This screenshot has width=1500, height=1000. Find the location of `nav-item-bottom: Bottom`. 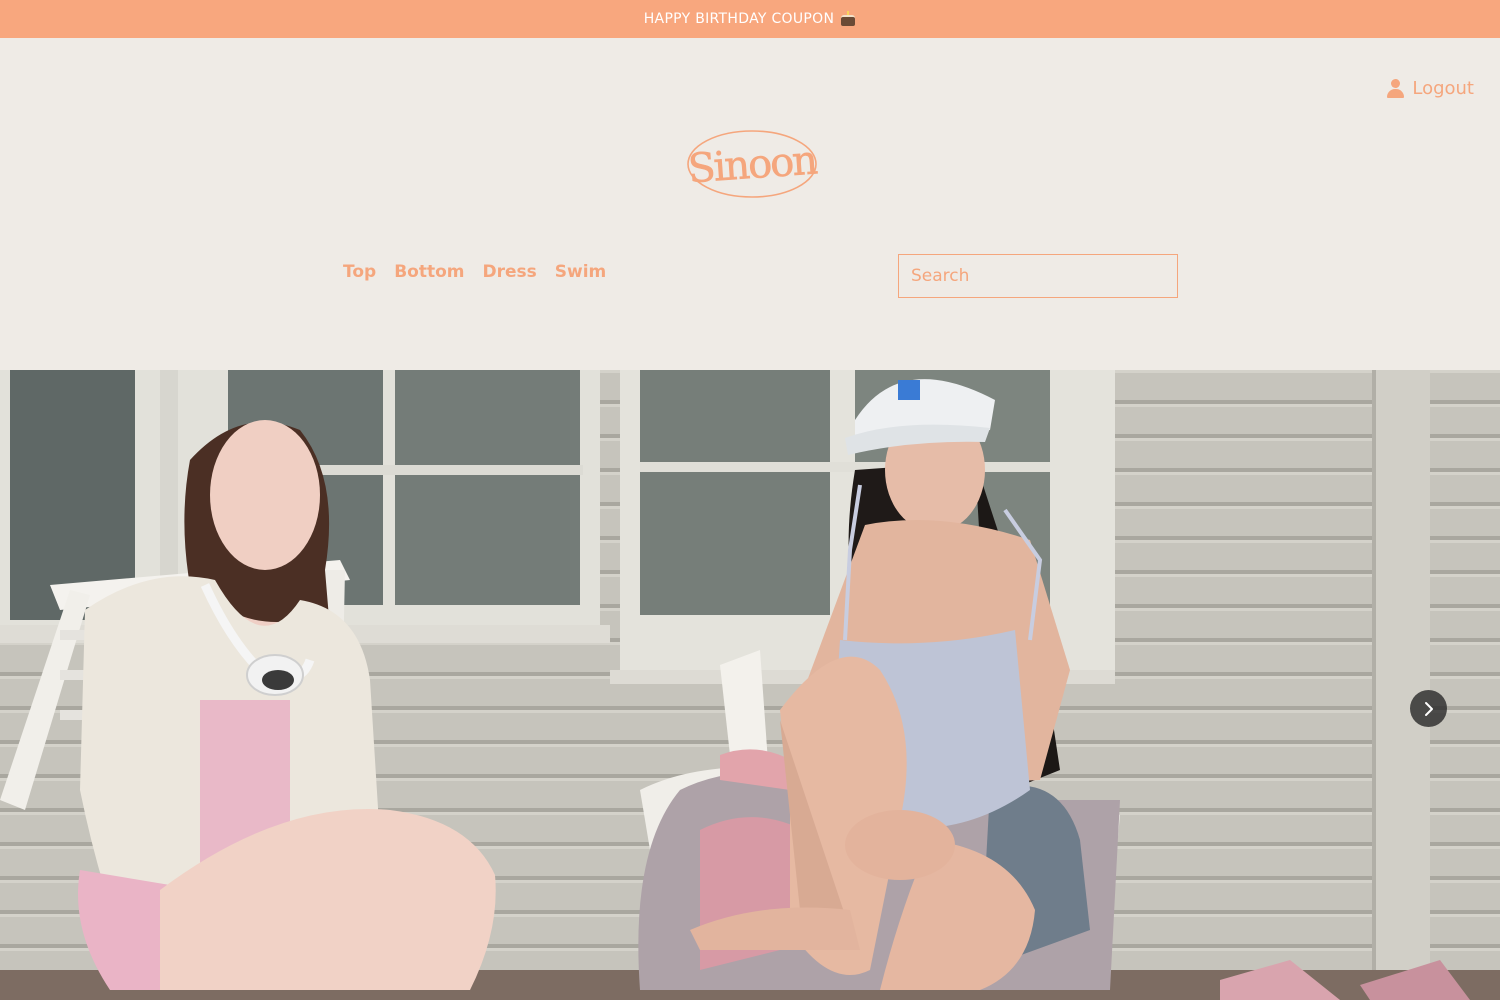

nav-item-bottom: Bottom is located at coordinates (429, 272).